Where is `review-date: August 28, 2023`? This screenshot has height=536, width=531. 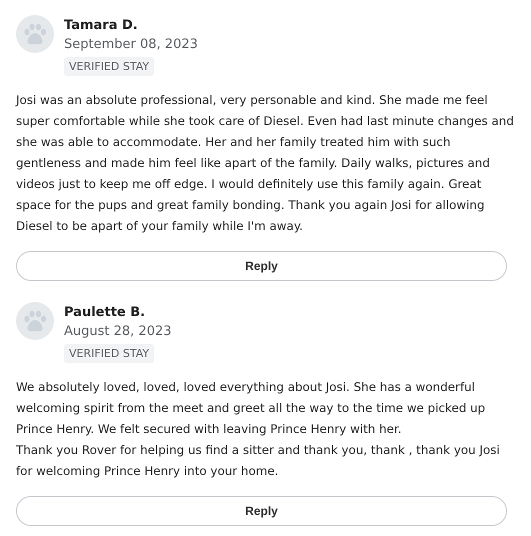
review-date: August 28, 2023 is located at coordinates (118, 332).